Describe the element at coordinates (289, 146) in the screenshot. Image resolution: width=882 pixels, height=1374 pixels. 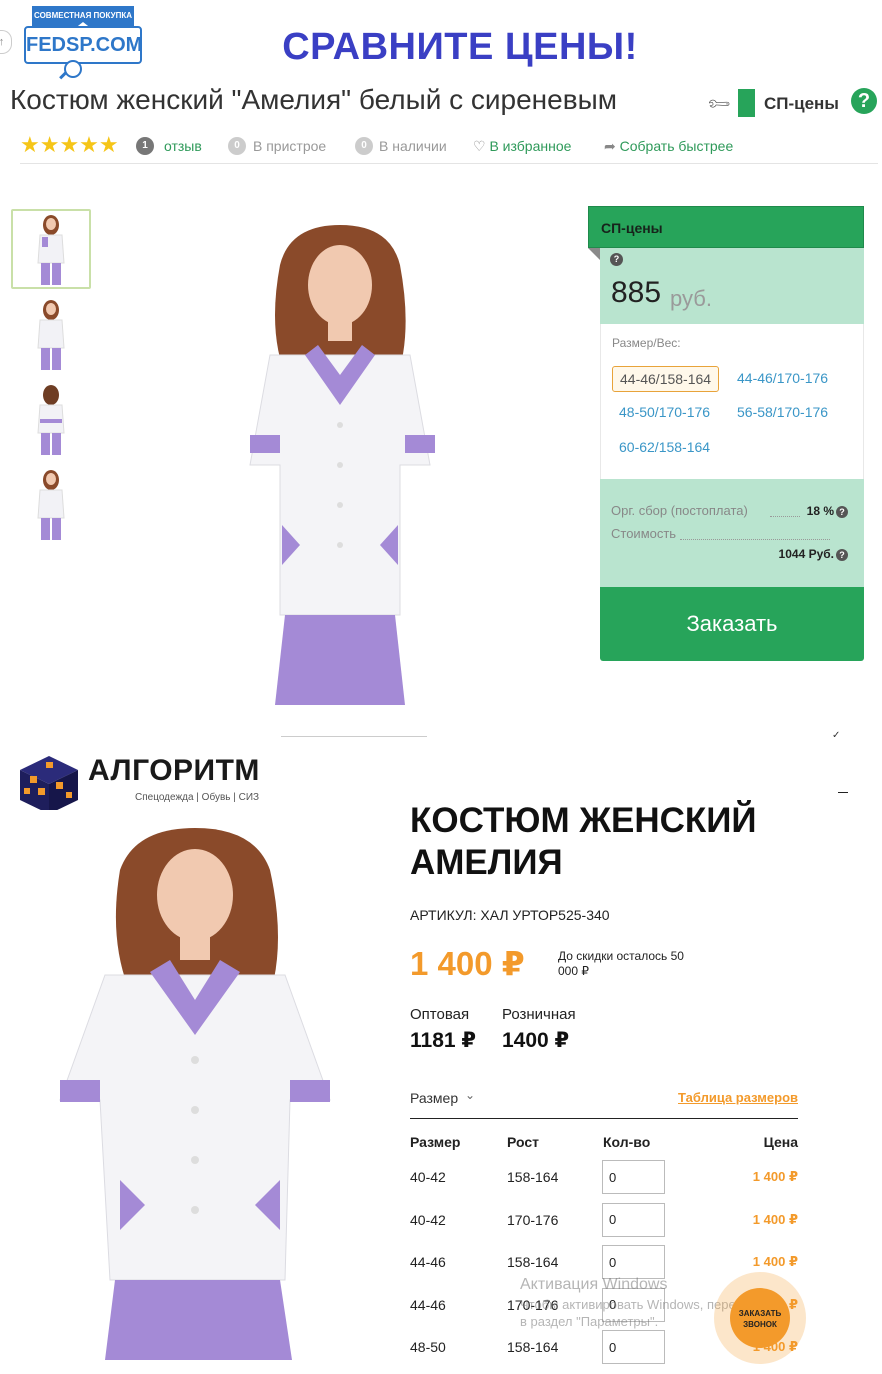
I see `pristroy-link: В пристрое` at that location.